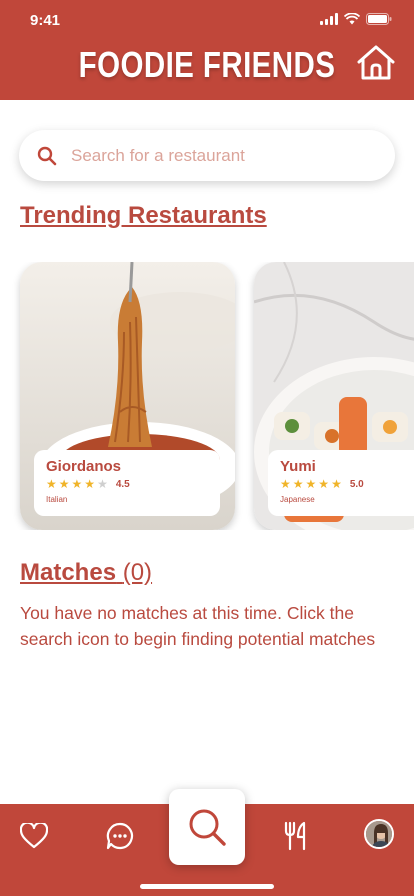 The width and height of the screenshot is (414, 896). I want to click on tab-search, so click(207, 827).